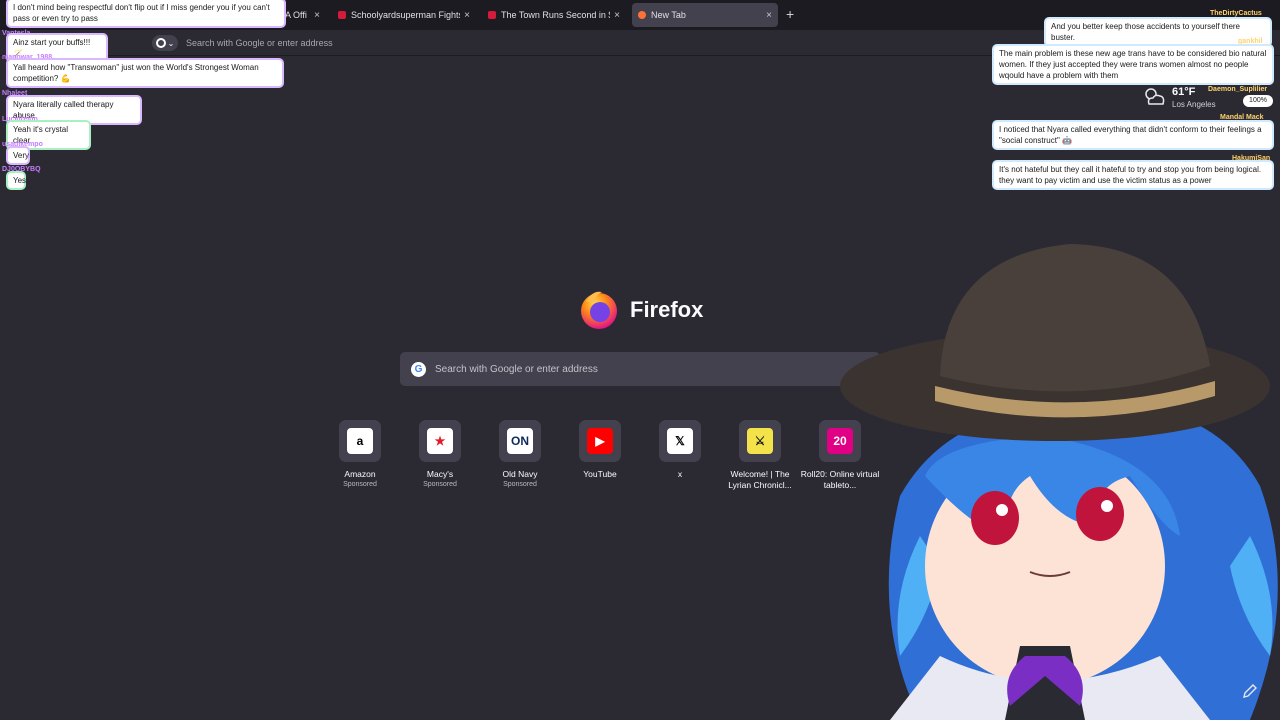 The image size is (1280, 720). I want to click on tab-town-runs: The Town Runs Second in $300 ×, so click(554, 15).